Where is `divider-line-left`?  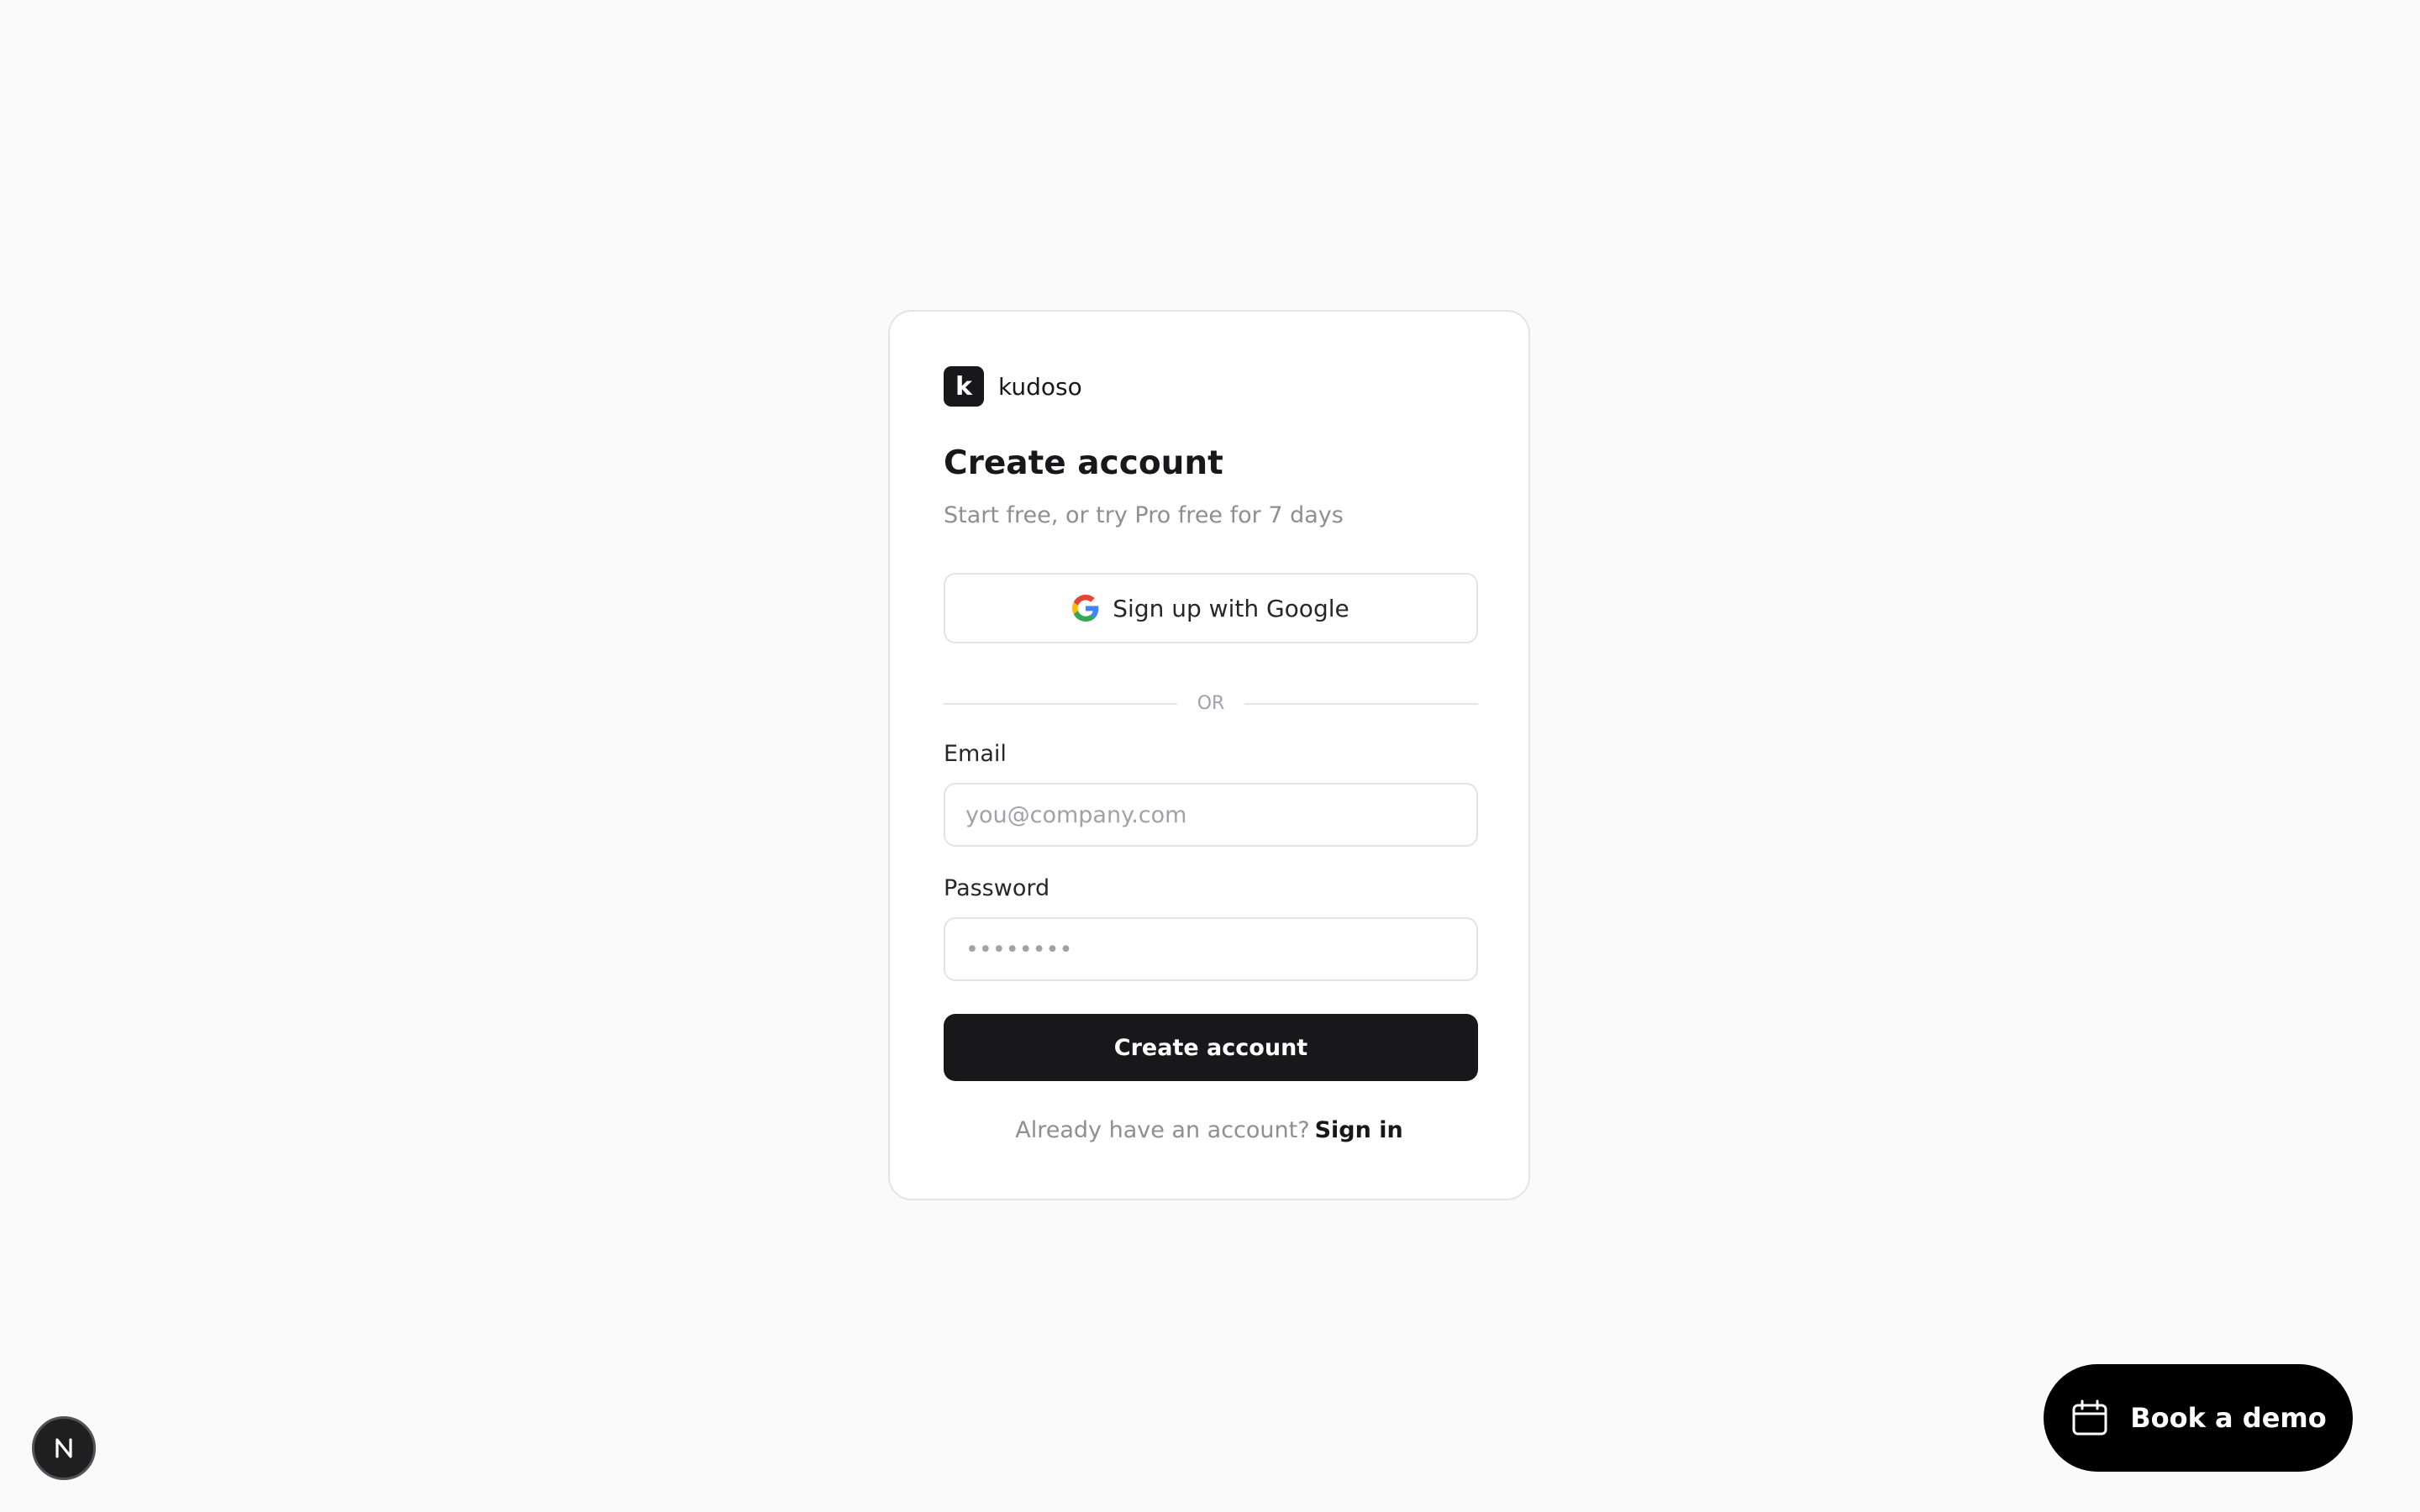 divider-line-left is located at coordinates (1060, 703).